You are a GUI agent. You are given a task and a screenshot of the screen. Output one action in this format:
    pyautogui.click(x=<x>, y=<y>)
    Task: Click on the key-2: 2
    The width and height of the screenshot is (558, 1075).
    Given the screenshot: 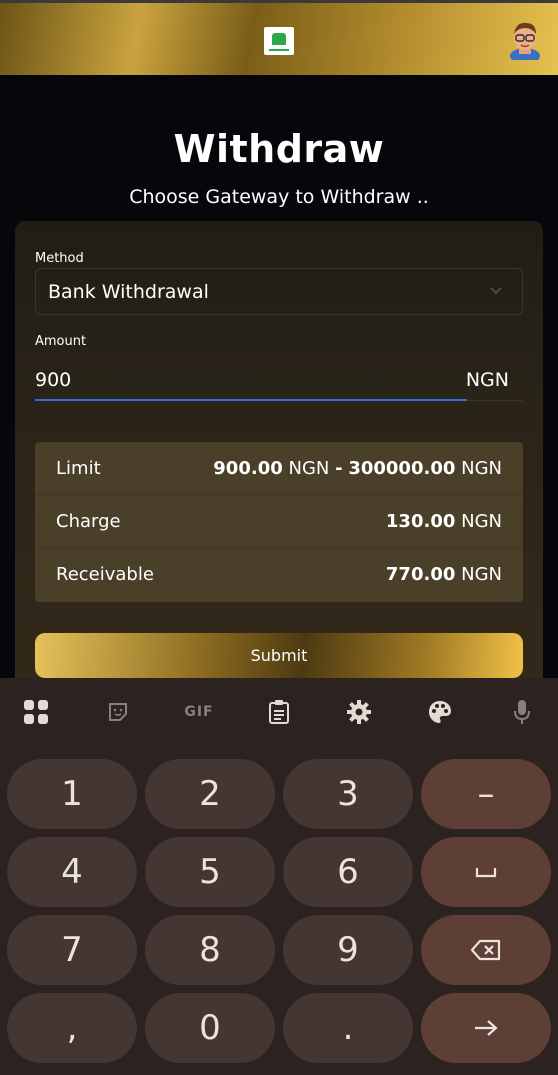 What is the action you would take?
    pyautogui.click(x=210, y=794)
    